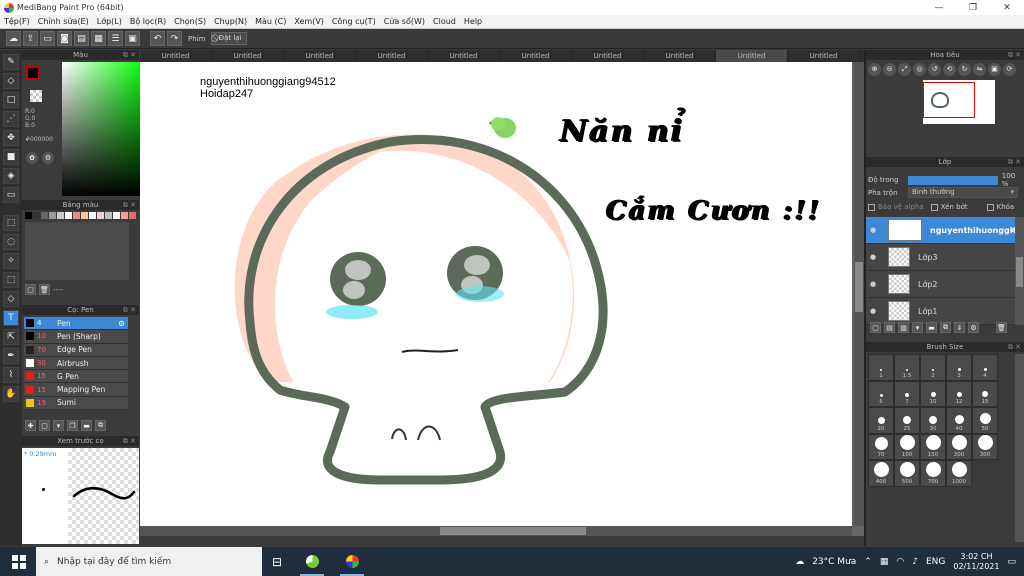 The width and height of the screenshot is (1024, 576). I want to click on chat-icon: ▭, so click(47, 38).